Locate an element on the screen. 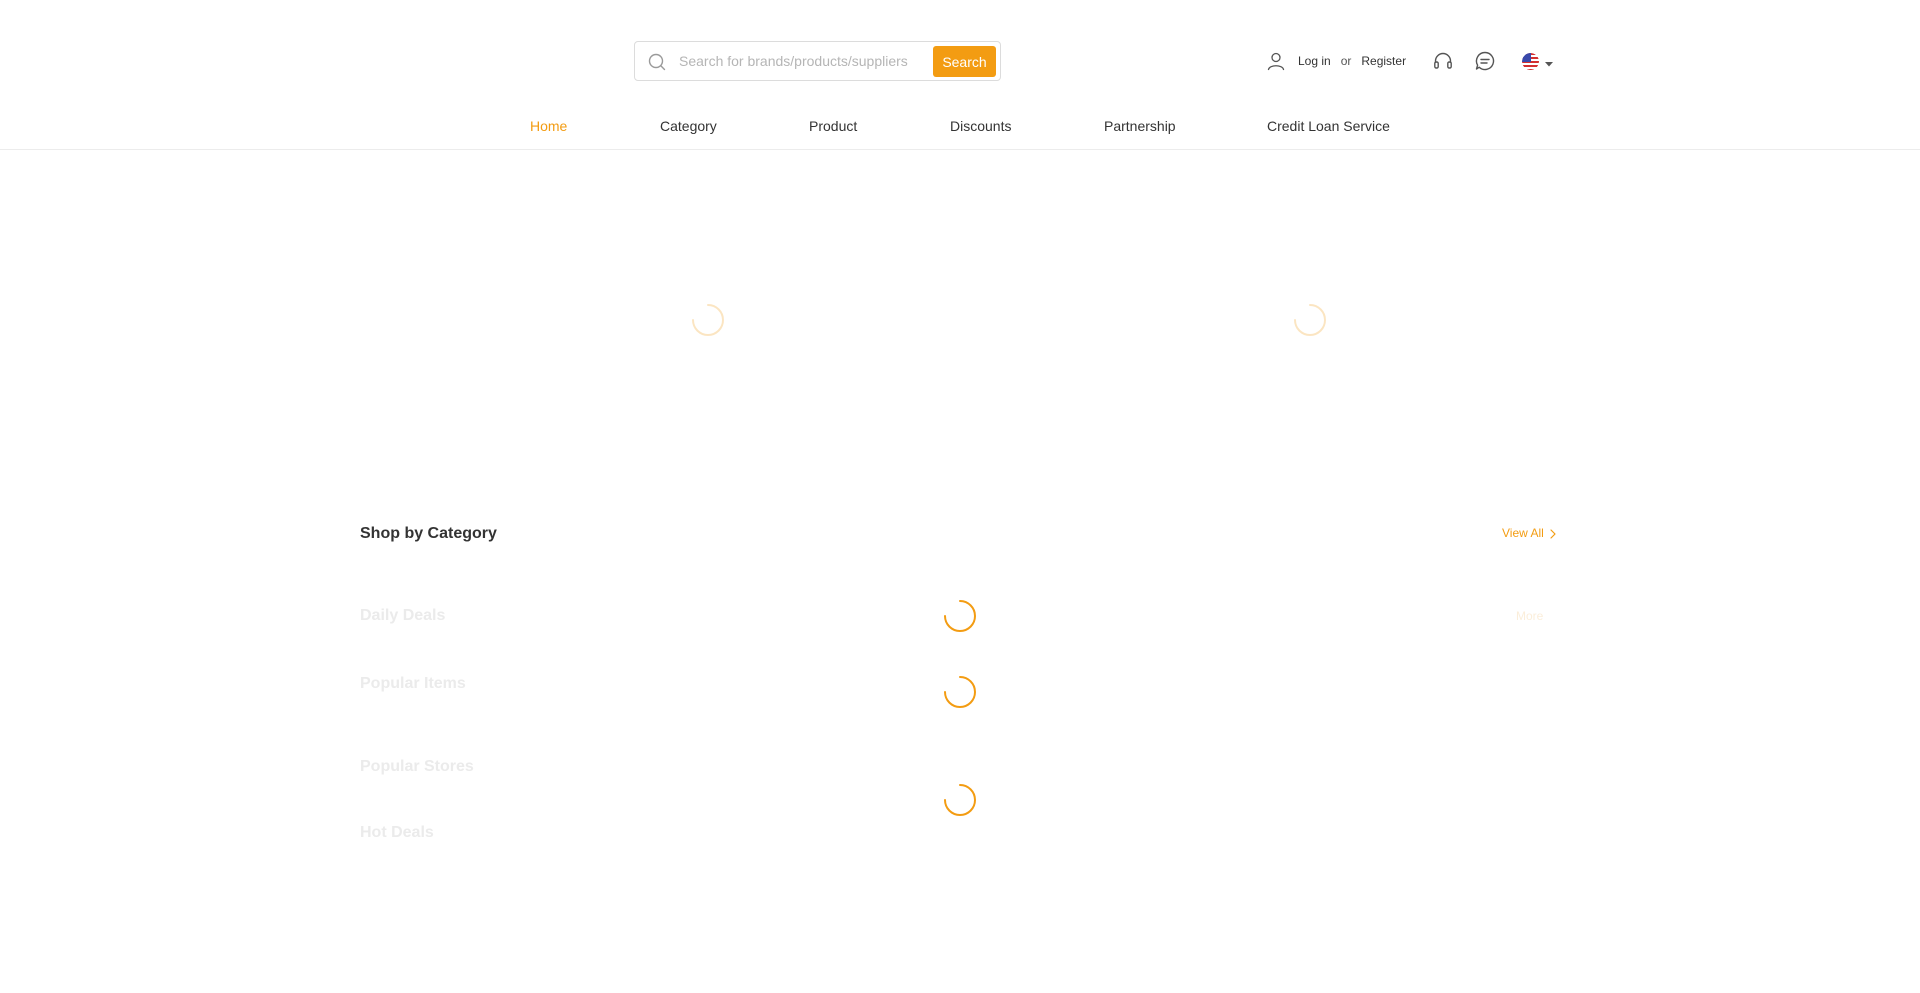  daily-deals-title: Daily Deals is located at coordinates (403, 615).